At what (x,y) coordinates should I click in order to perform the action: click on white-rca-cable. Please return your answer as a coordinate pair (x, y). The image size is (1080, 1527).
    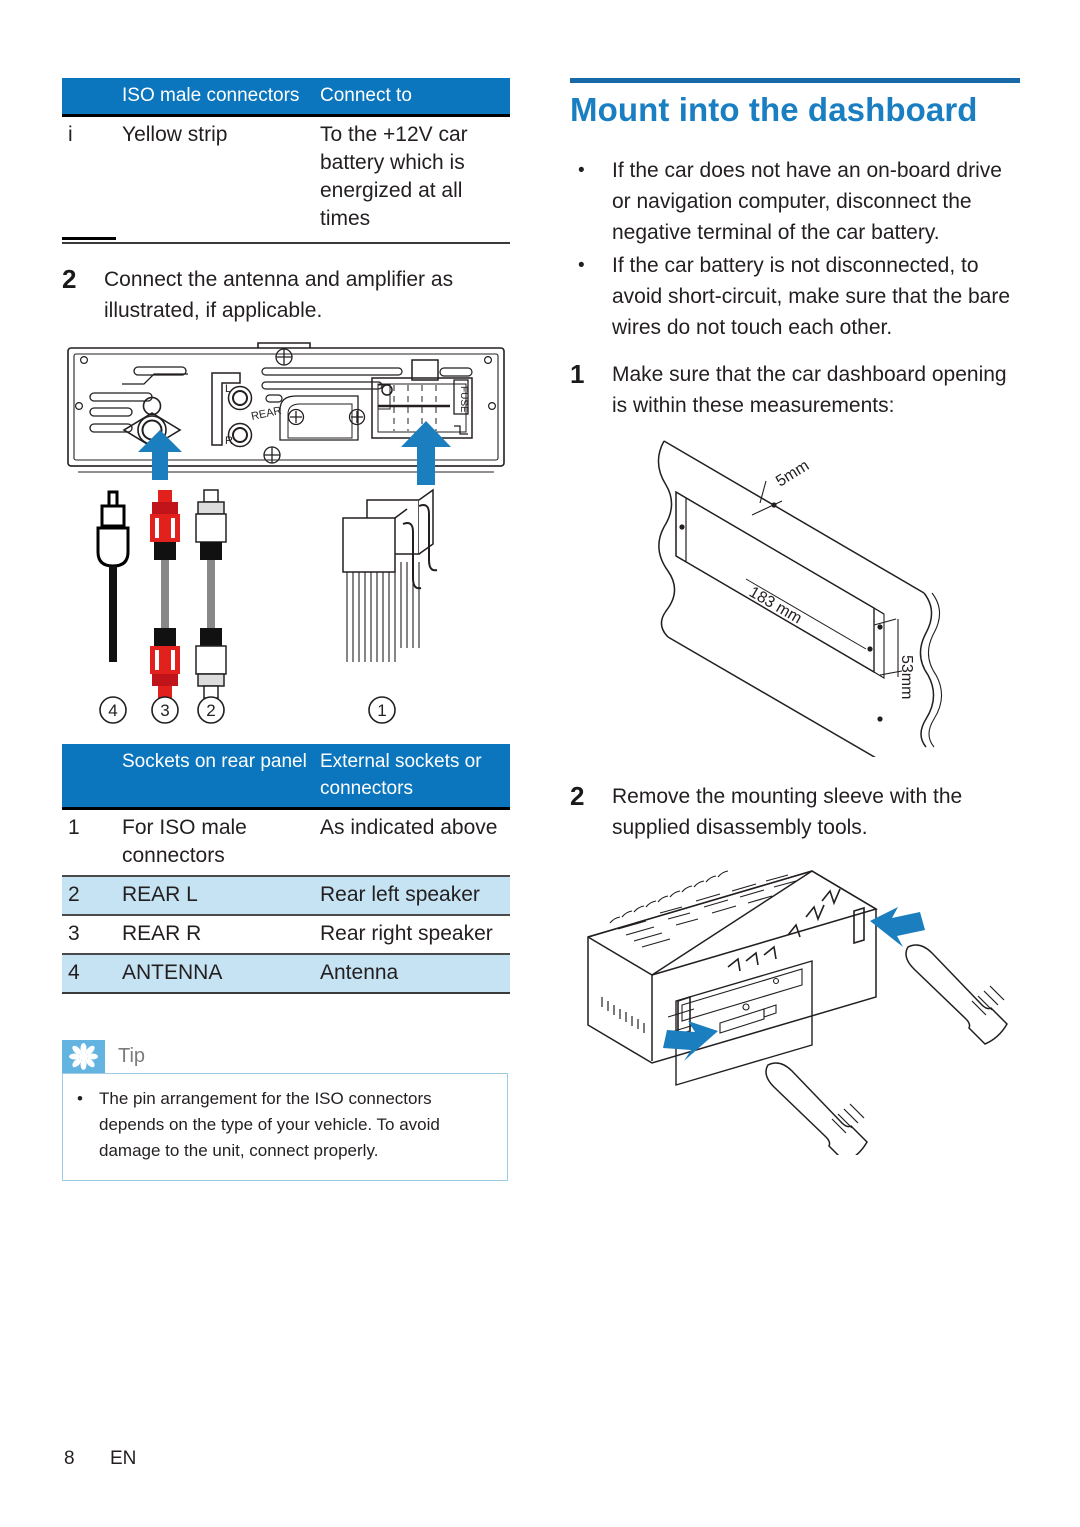
    Looking at the image, I should click on (211, 593).